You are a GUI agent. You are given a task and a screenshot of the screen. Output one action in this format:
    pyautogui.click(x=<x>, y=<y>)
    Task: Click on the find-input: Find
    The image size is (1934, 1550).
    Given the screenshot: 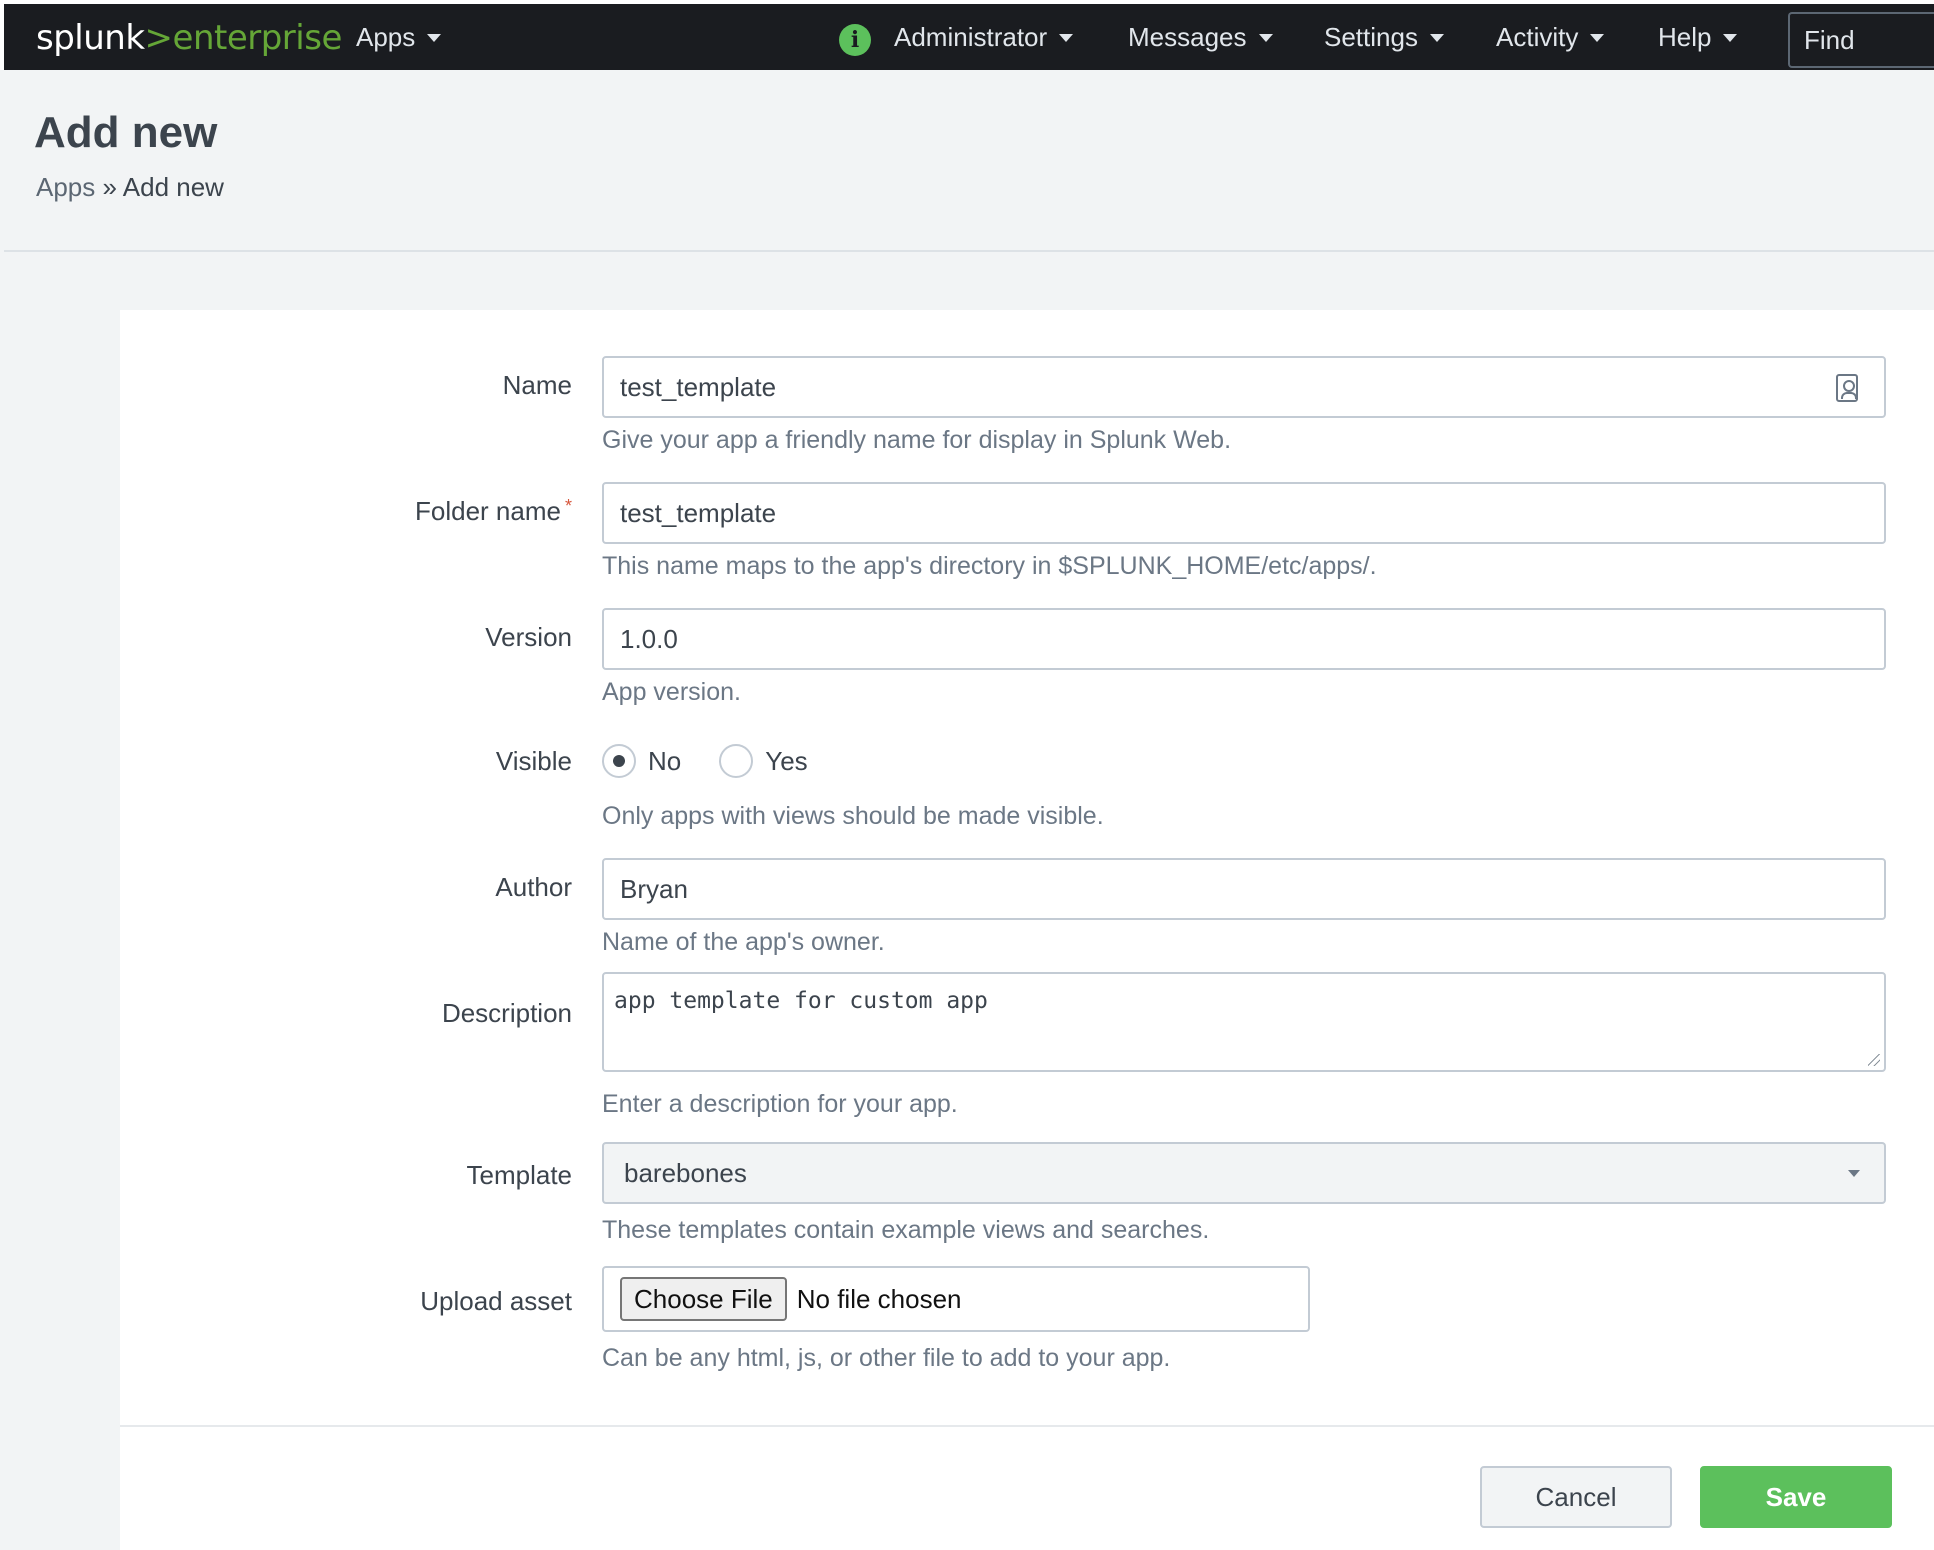 What is the action you would take?
    pyautogui.click(x=1861, y=40)
    